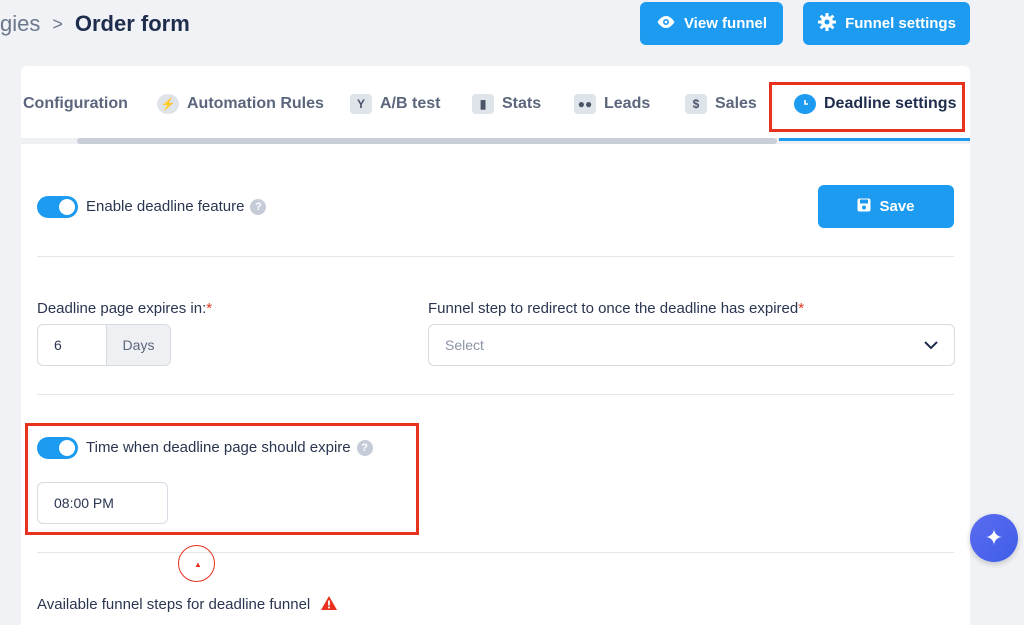 Image resolution: width=1024 pixels, height=625 pixels. What do you see at coordinates (897, 206) in the screenshot?
I see `save-label: Save` at bounding box center [897, 206].